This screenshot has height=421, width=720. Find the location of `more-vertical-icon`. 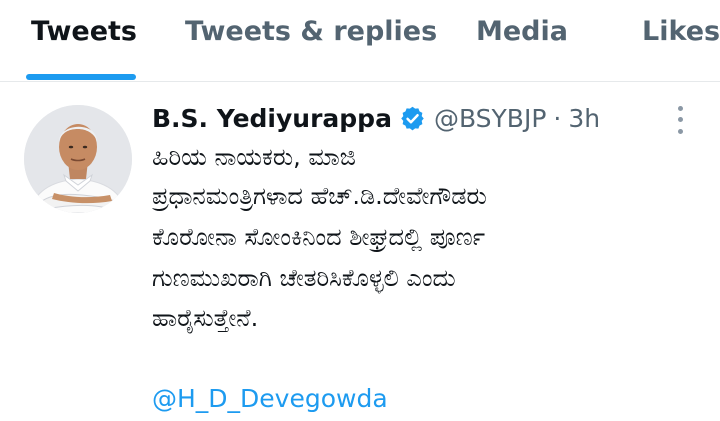

more-vertical-icon is located at coordinates (680, 120).